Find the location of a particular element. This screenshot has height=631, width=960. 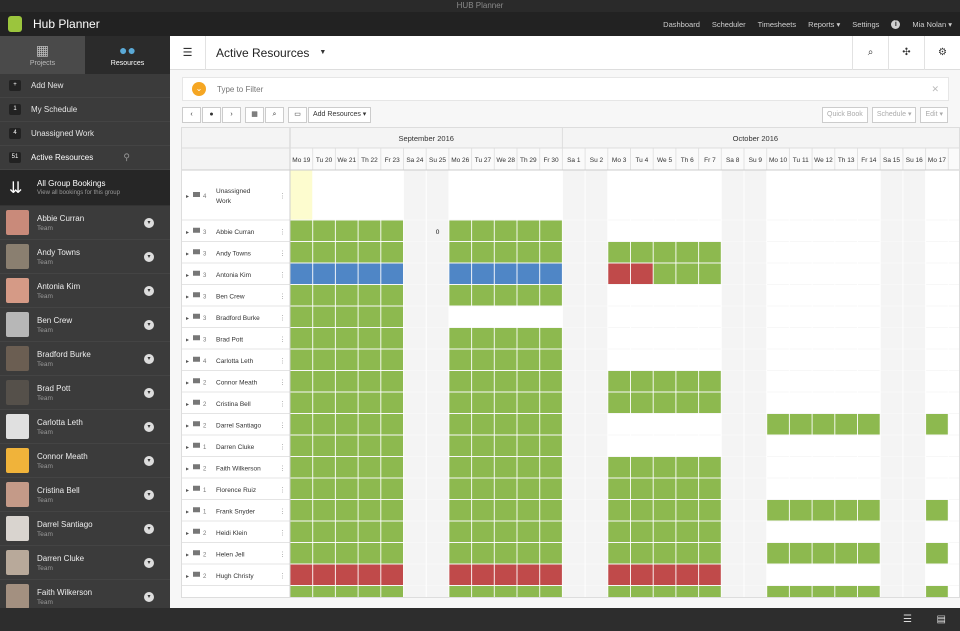

screen-icon: ▭ is located at coordinates (297, 114).